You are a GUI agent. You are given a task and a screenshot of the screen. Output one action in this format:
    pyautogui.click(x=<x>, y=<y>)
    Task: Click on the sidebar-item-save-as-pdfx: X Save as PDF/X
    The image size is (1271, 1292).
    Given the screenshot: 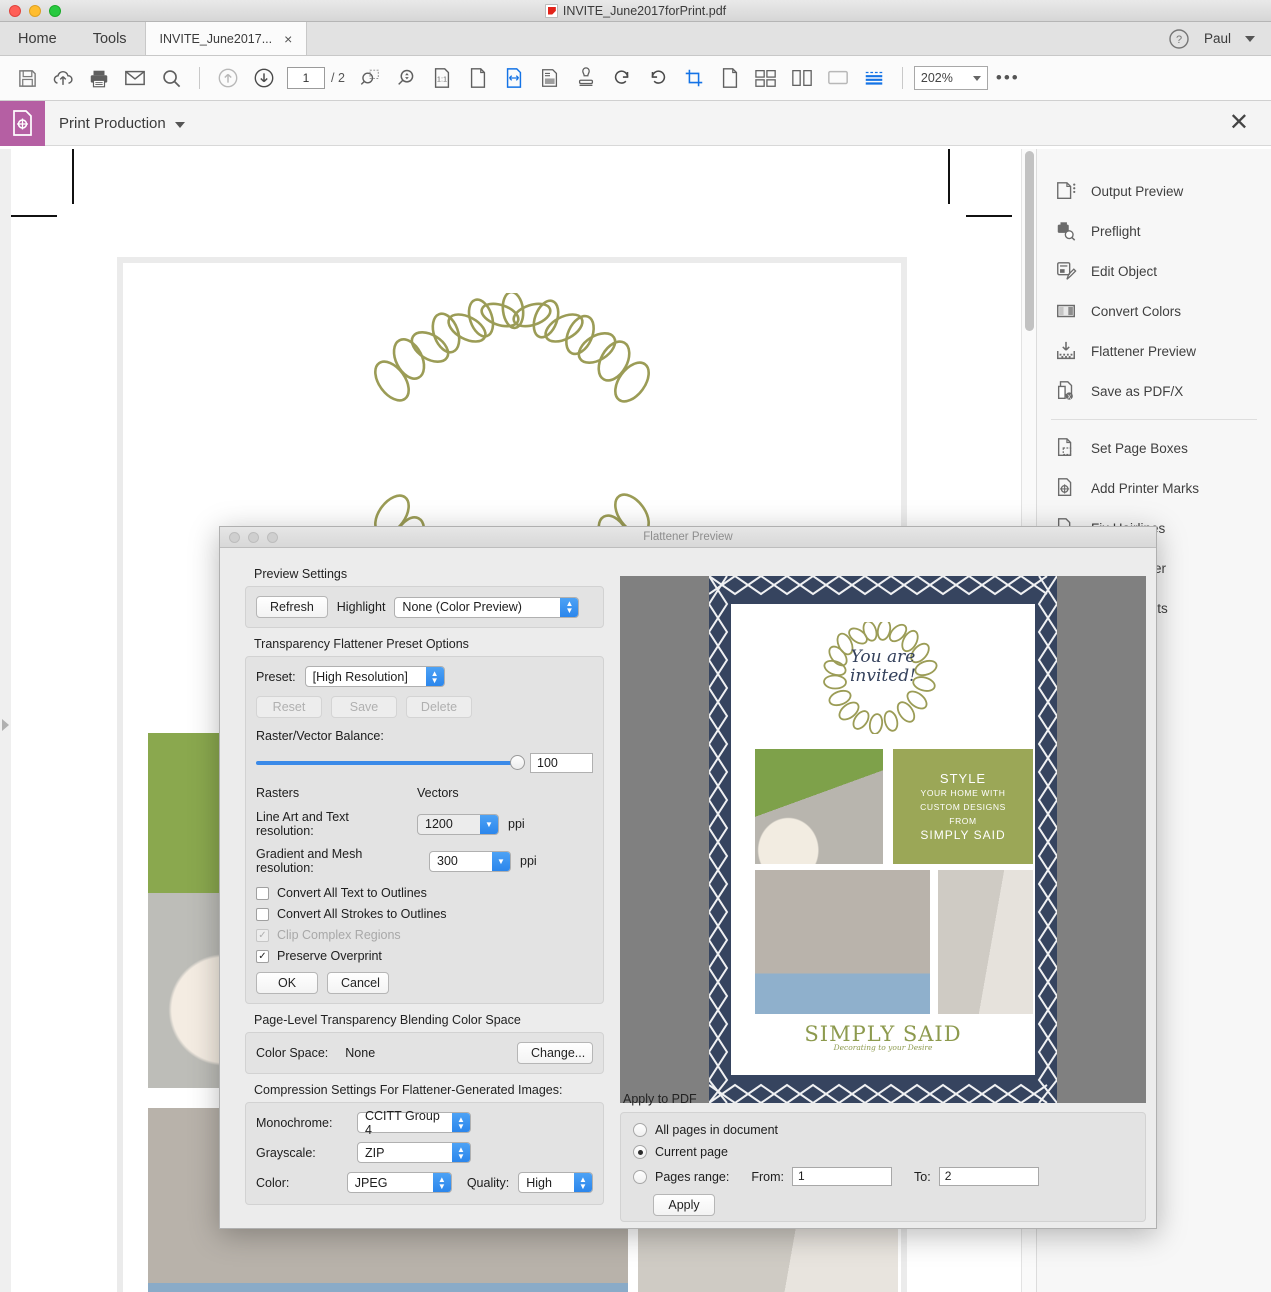 What is the action you would take?
    pyautogui.click(x=1154, y=391)
    